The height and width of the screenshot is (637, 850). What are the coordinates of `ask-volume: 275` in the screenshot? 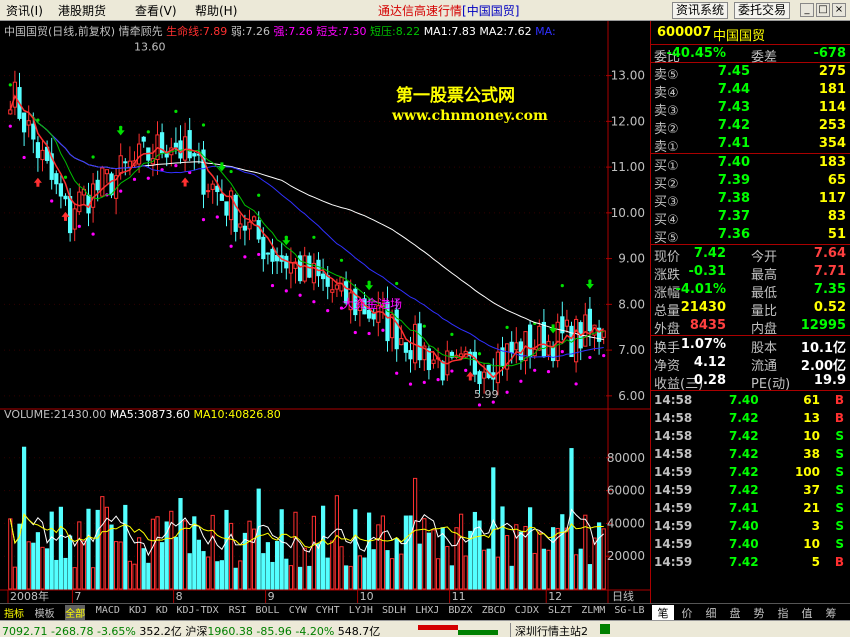 It's located at (832, 71).